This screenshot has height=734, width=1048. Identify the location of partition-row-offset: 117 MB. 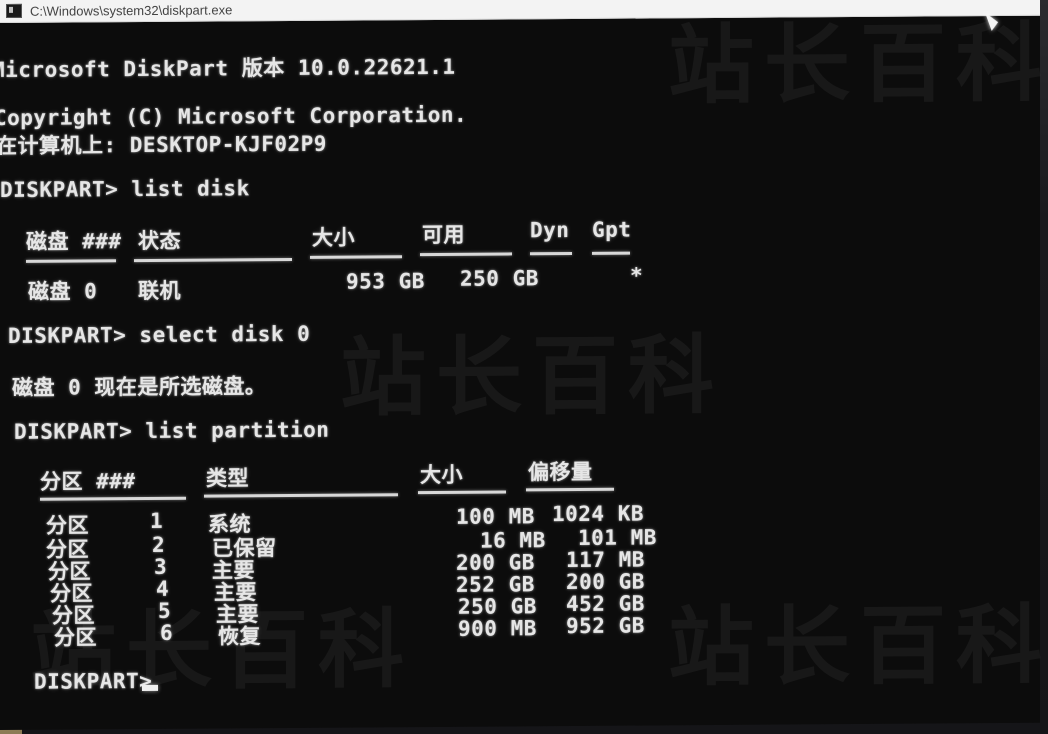
(605, 560).